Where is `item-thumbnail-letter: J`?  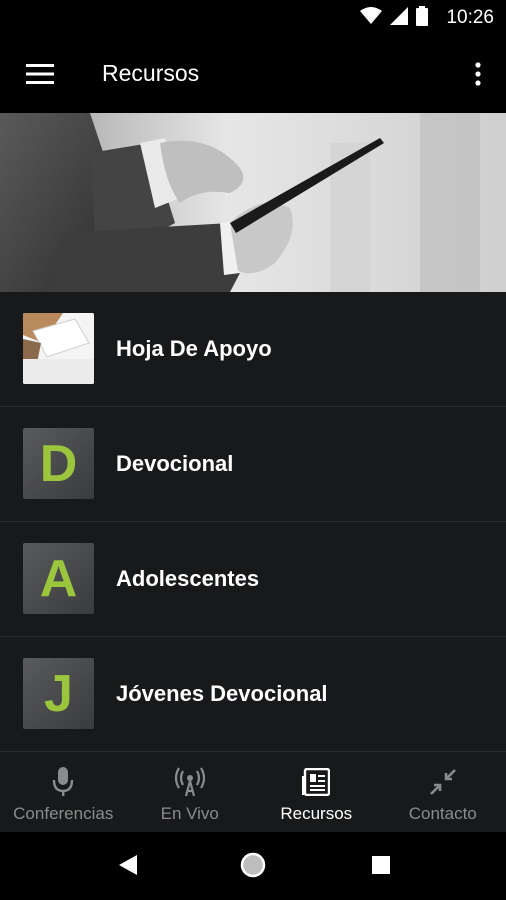
item-thumbnail-letter: J is located at coordinates (58, 693).